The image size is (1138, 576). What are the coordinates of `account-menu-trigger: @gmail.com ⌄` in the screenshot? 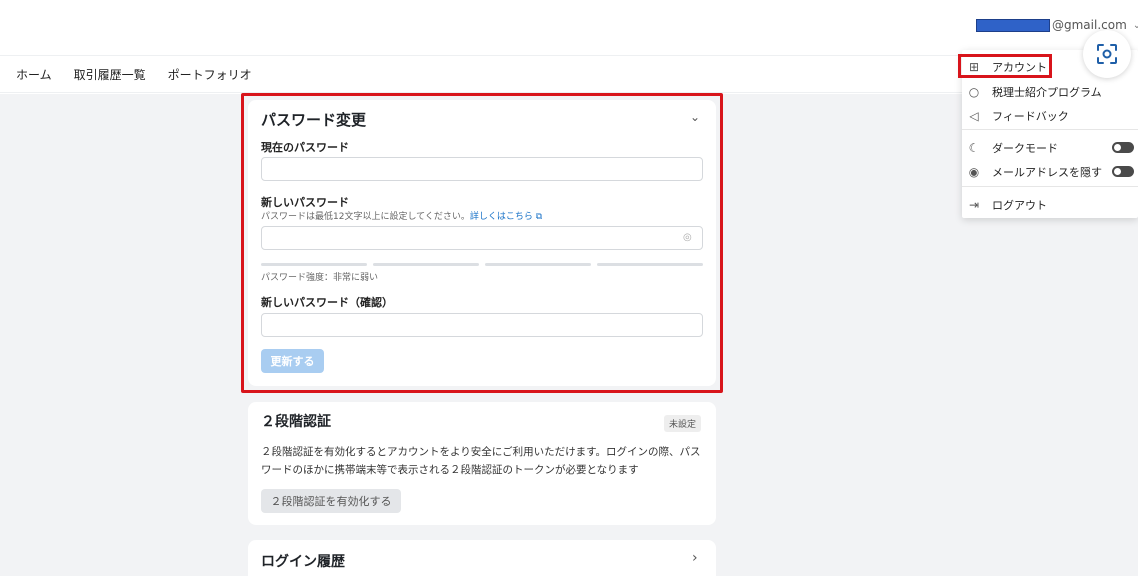 It's located at (1057, 25).